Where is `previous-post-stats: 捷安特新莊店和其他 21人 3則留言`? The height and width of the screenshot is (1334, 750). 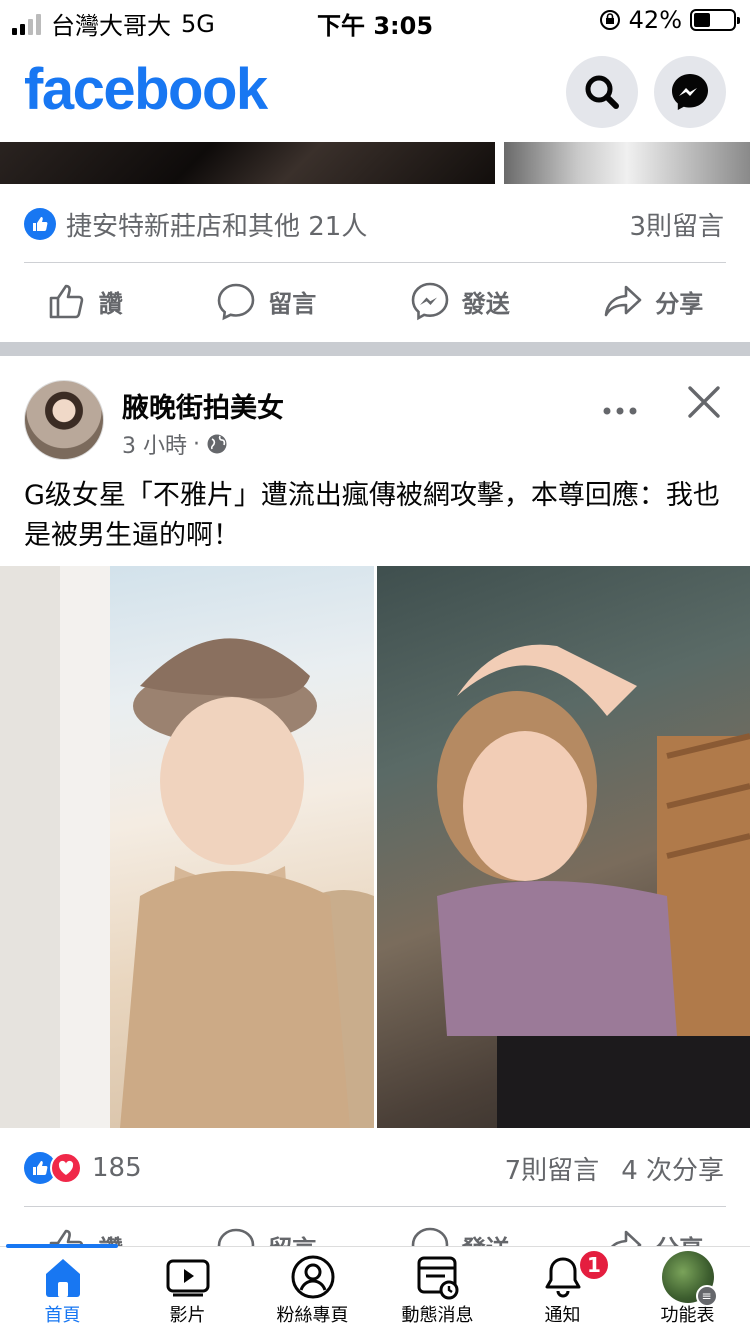
previous-post-stats: 捷安特新莊店和其他 21人 3則留言 is located at coordinates (374, 224).